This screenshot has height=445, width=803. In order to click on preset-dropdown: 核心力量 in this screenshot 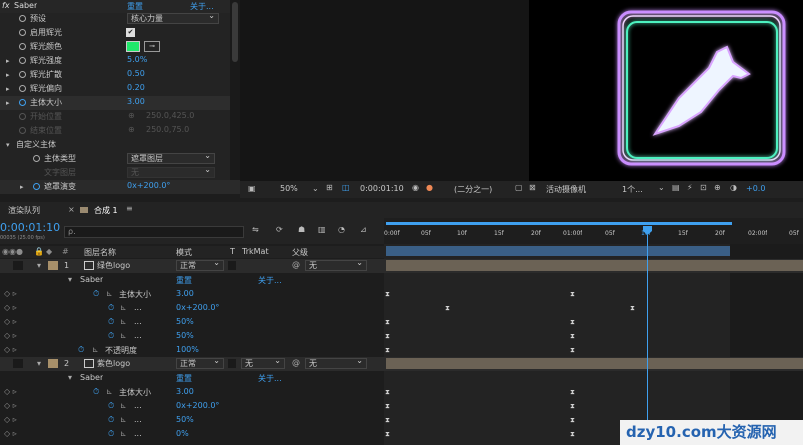, I will do `click(173, 17)`.